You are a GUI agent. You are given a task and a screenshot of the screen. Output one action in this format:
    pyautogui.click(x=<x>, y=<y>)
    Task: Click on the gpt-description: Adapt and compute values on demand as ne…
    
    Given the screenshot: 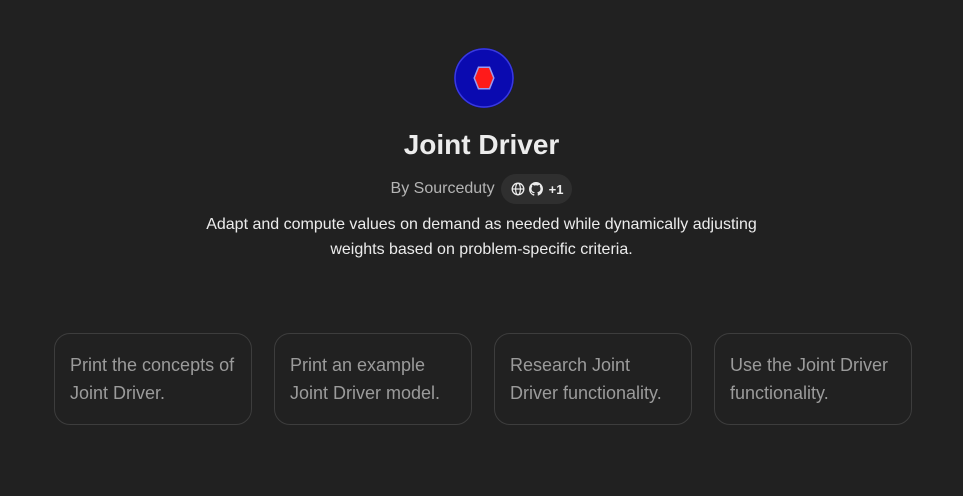 What is the action you would take?
    pyautogui.click(x=481, y=237)
    